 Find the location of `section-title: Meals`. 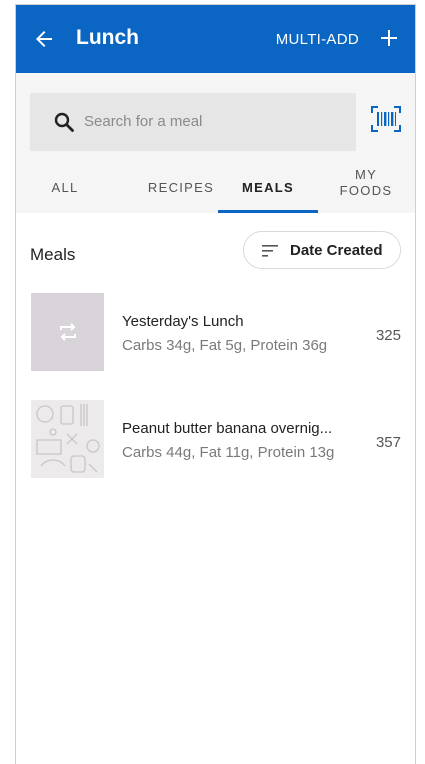

section-title: Meals is located at coordinates (53, 254).